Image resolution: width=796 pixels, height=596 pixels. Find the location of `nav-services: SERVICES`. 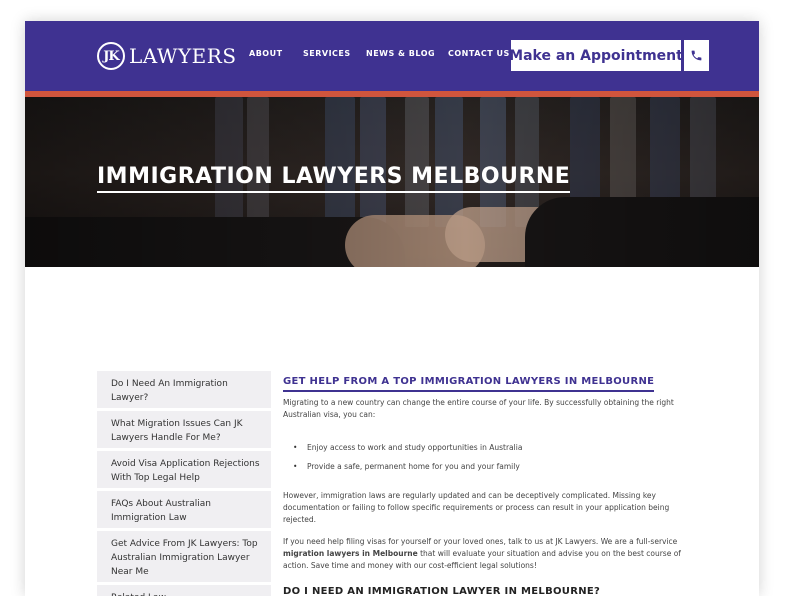

nav-services: SERVICES is located at coordinates (327, 53).